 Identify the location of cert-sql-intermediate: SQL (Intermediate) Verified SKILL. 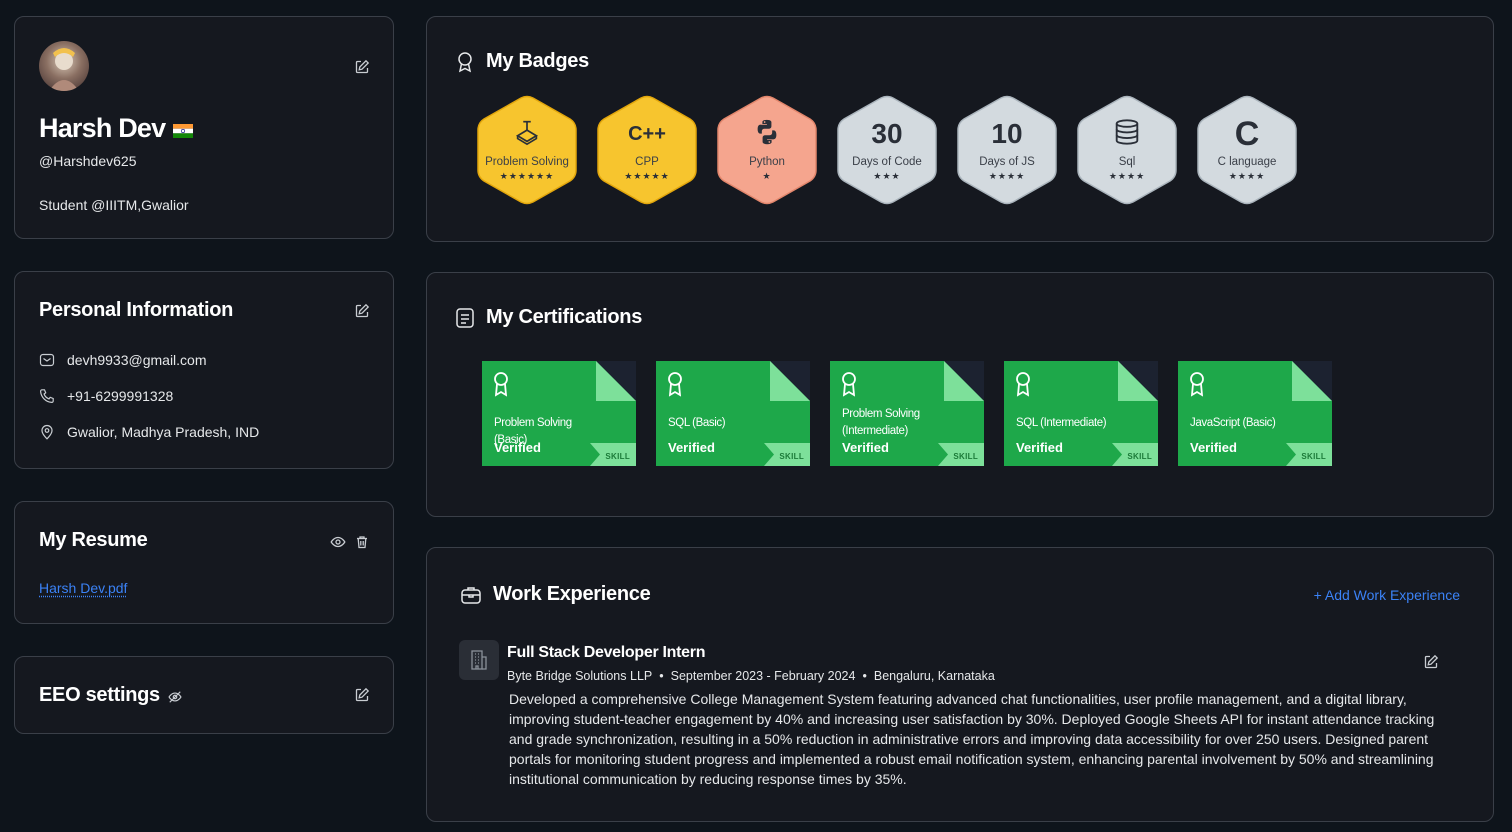
(1081, 413).